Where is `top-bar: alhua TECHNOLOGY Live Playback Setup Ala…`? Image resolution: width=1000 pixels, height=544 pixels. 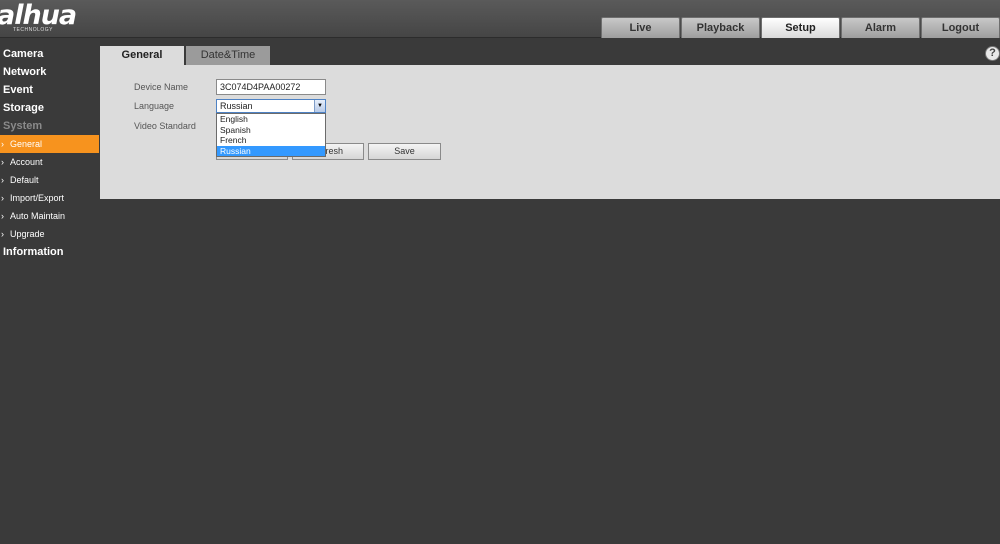 top-bar: alhua TECHNOLOGY Live Playback Setup Ala… is located at coordinates (500, 19).